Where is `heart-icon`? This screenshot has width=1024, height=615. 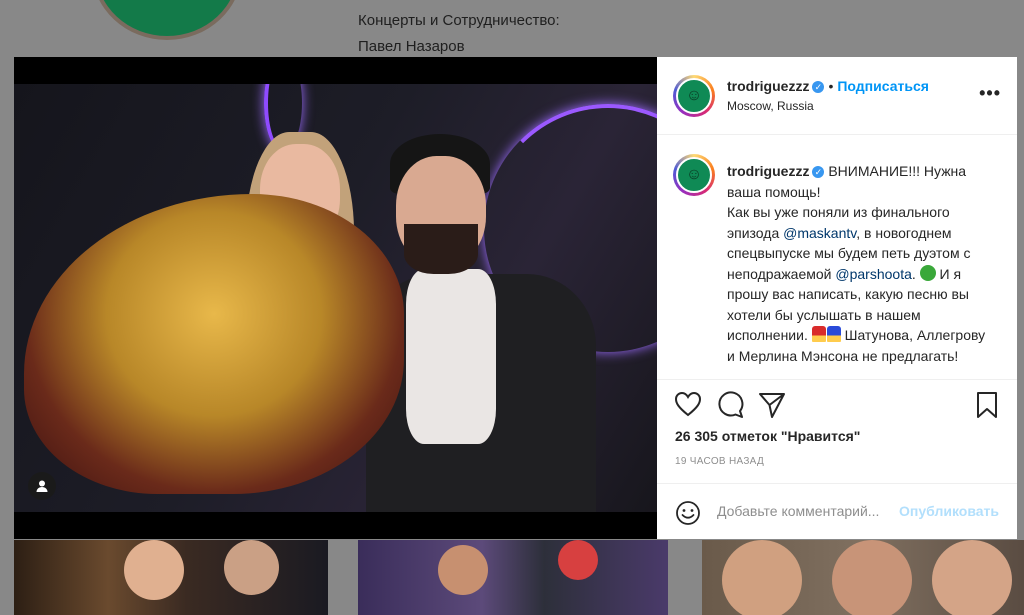
heart-icon is located at coordinates (688, 404).